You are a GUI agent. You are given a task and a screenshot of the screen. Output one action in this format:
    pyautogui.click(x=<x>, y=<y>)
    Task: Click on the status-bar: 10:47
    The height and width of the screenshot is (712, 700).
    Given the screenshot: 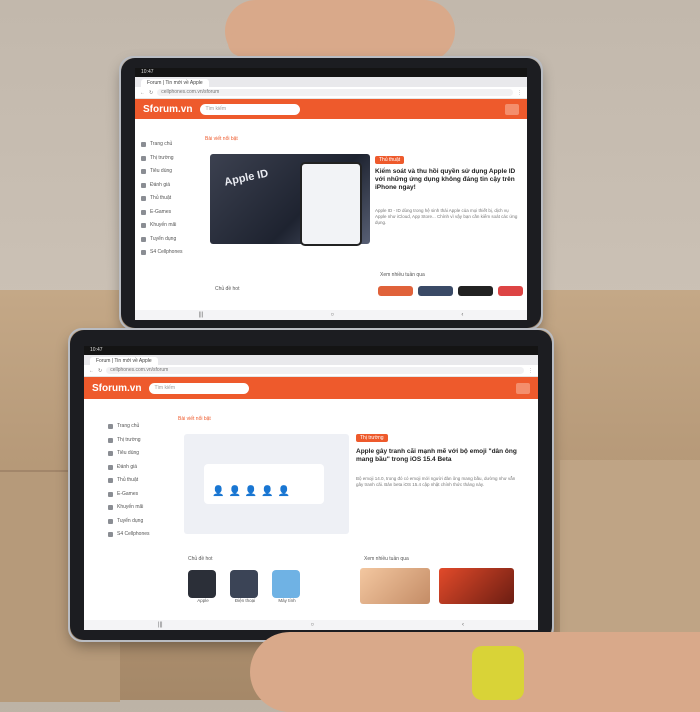 What is the action you would take?
    pyautogui.click(x=311, y=350)
    